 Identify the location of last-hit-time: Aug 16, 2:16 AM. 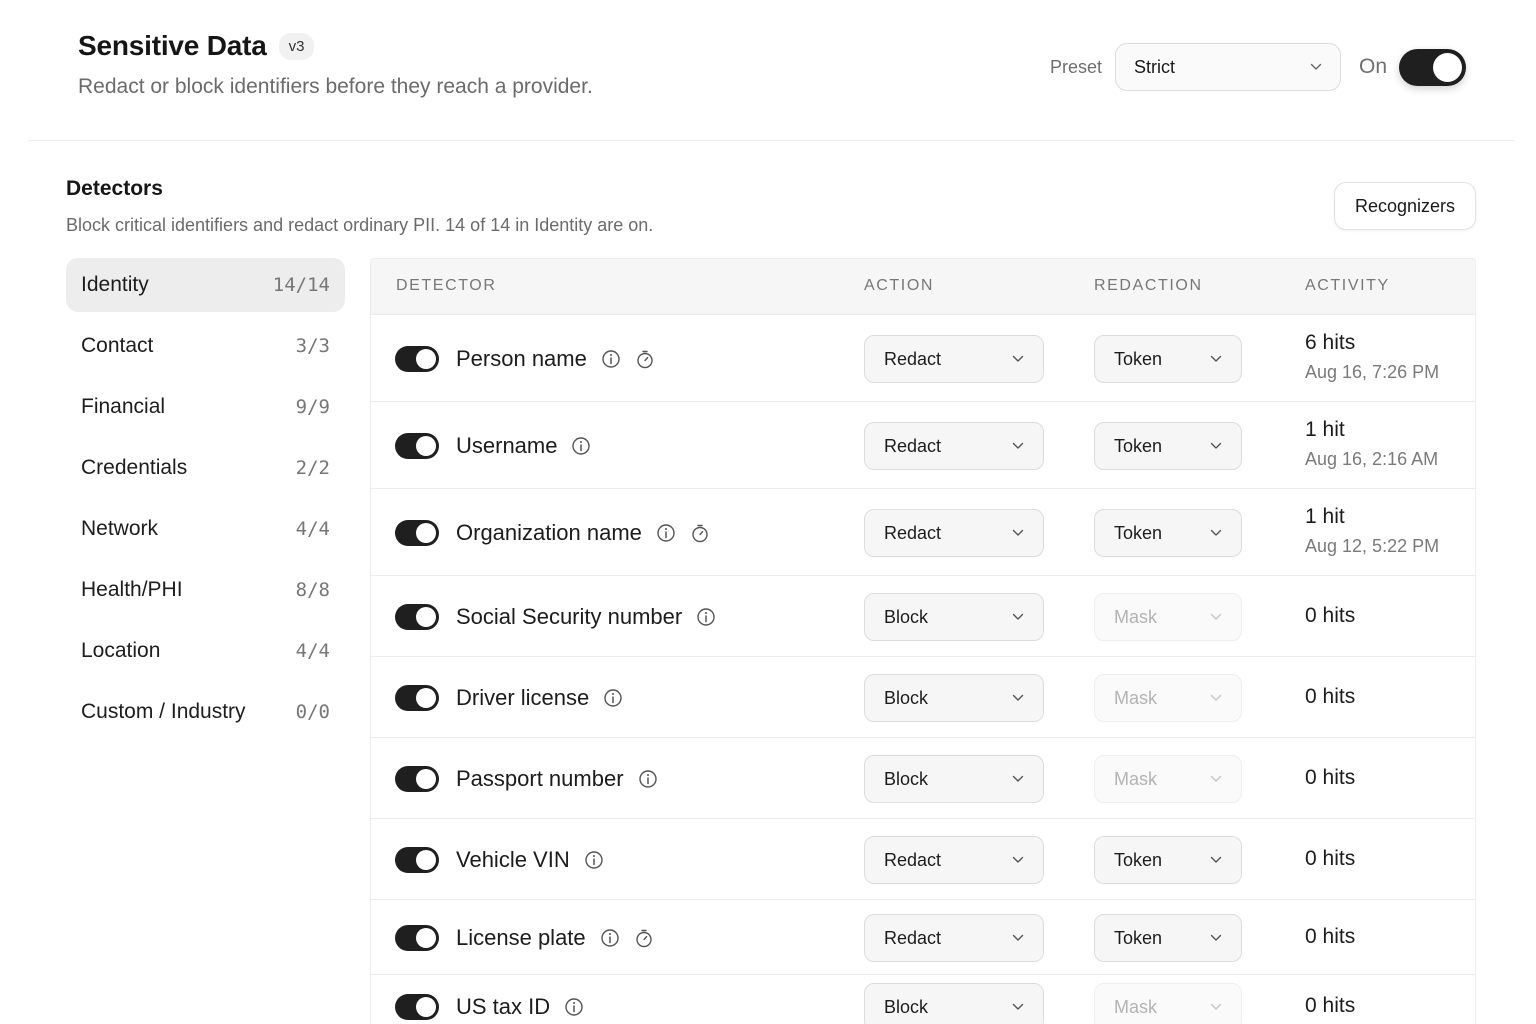
(1372, 459).